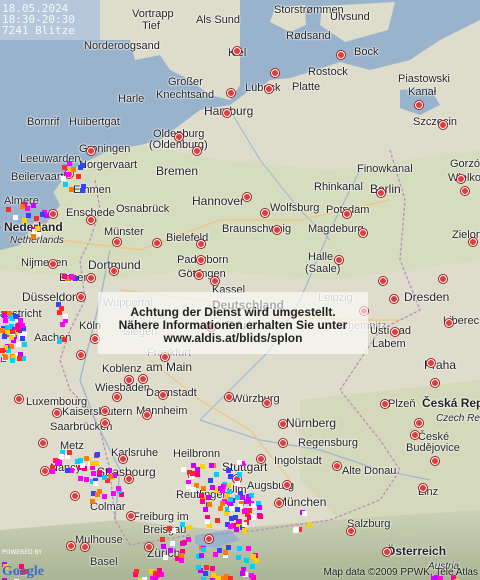 This screenshot has height=580, width=480. Describe the element at coordinates (451, 403) in the screenshot. I see `map-label: Česká Rep` at that location.